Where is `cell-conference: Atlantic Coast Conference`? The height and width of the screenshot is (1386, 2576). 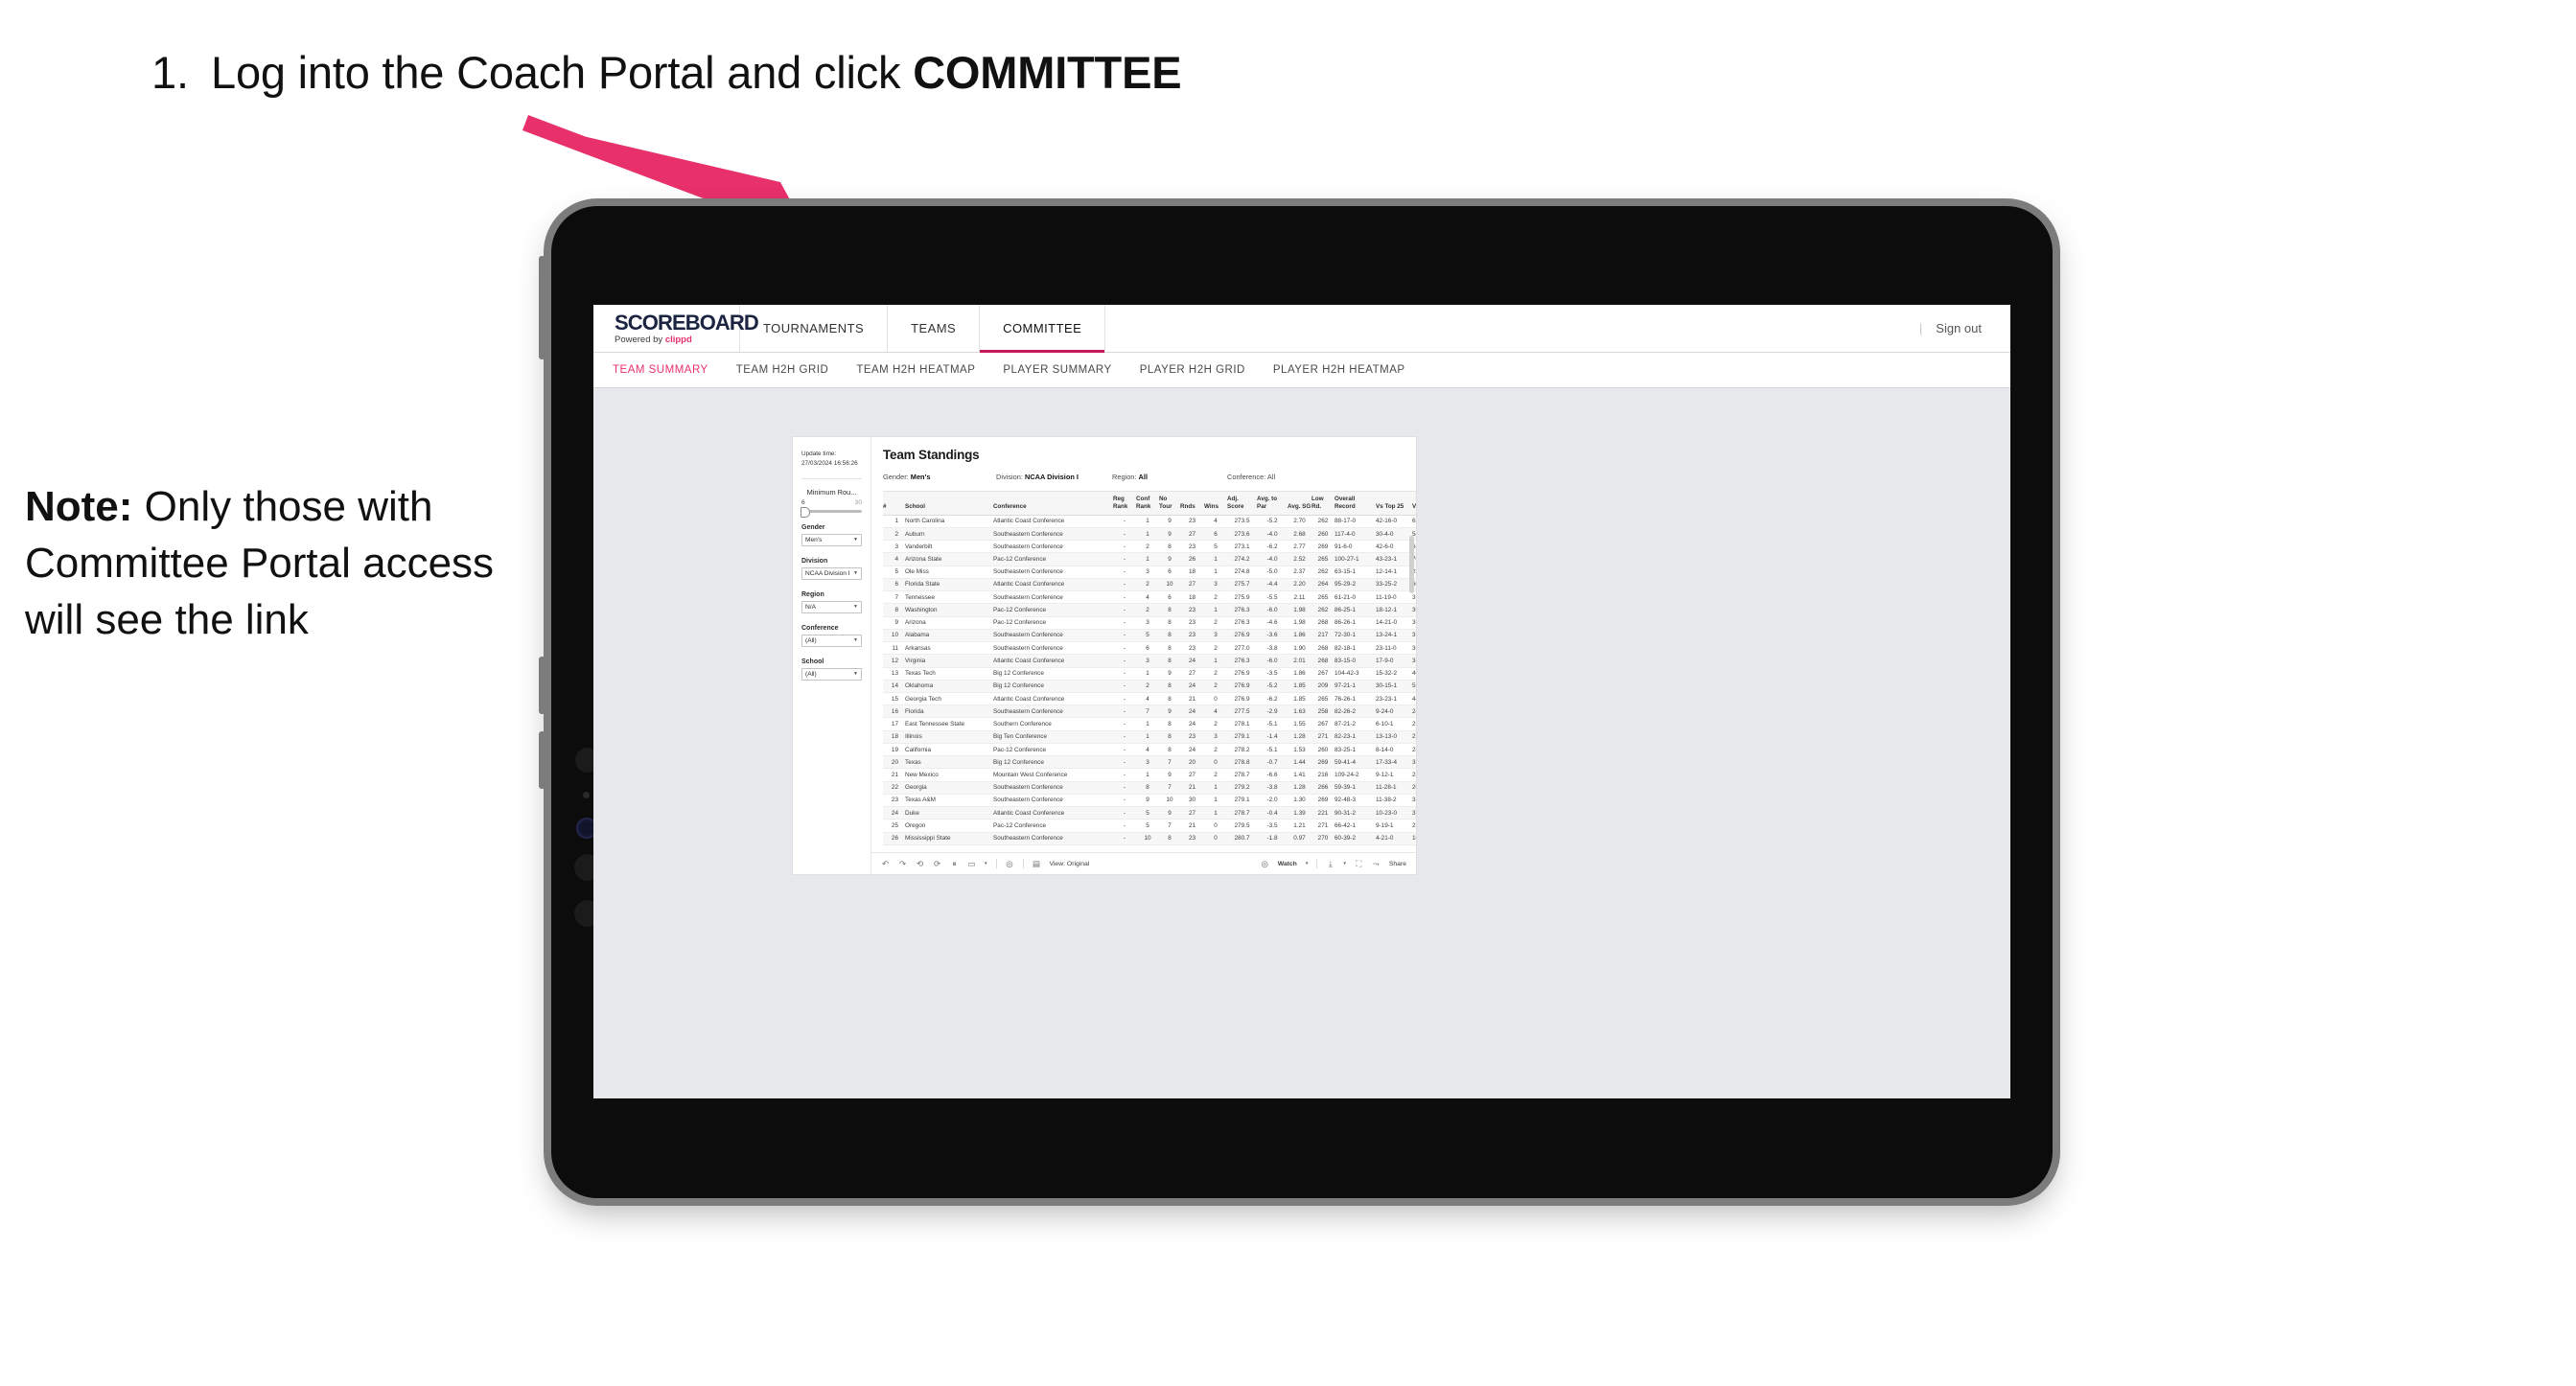
cell-conference: Atlantic Coast Conference is located at coordinates (1053, 661).